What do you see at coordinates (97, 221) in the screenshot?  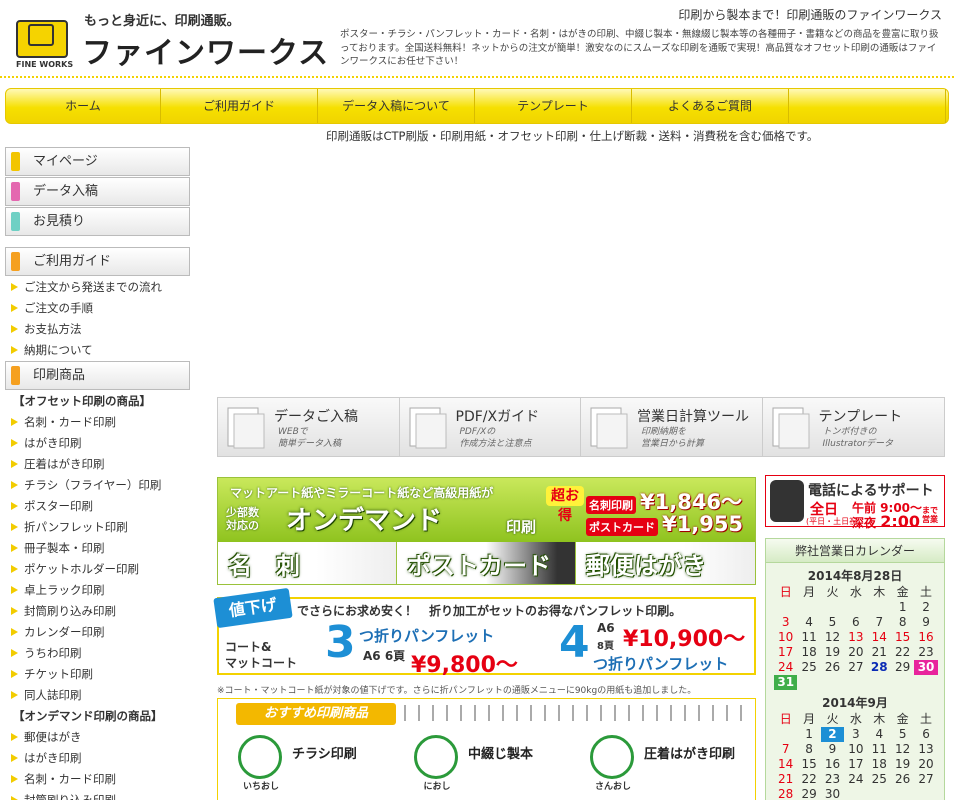 I see `sidebar-button-3: お見積り` at bounding box center [97, 221].